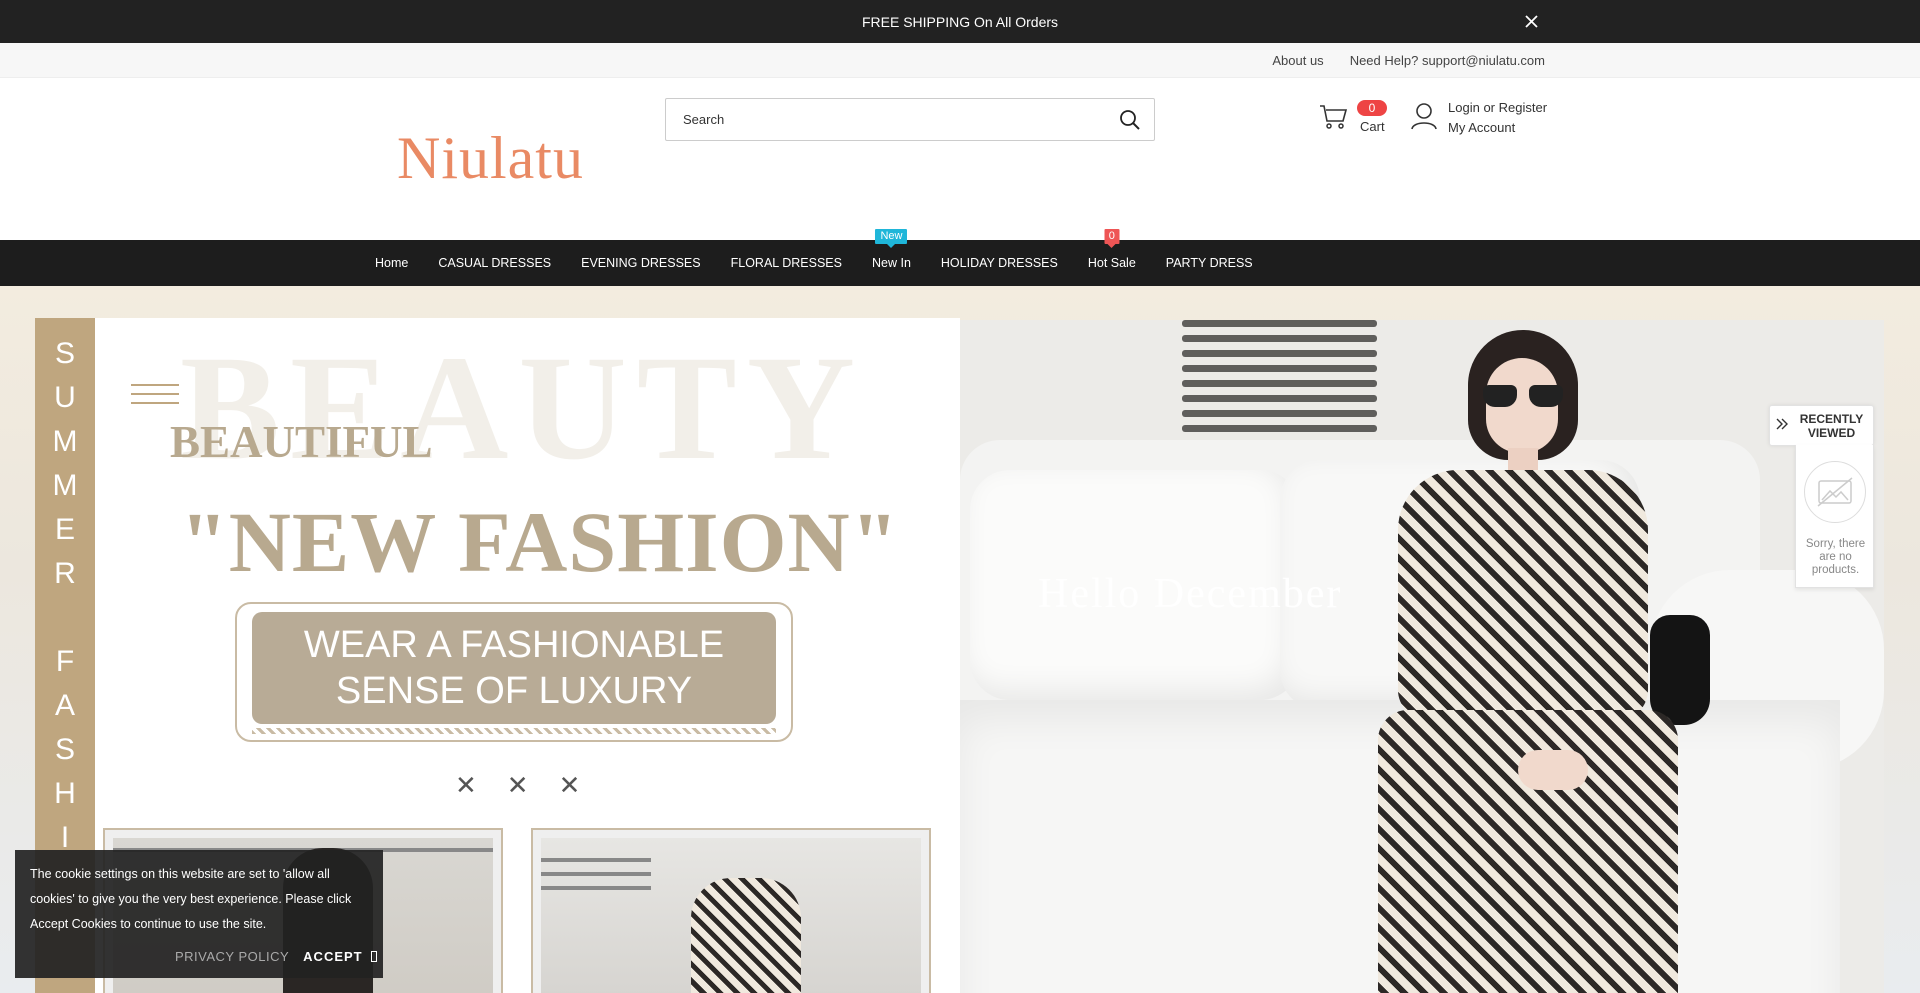  What do you see at coordinates (1354, 120) in the screenshot?
I see `cart-button: 0 Cart` at bounding box center [1354, 120].